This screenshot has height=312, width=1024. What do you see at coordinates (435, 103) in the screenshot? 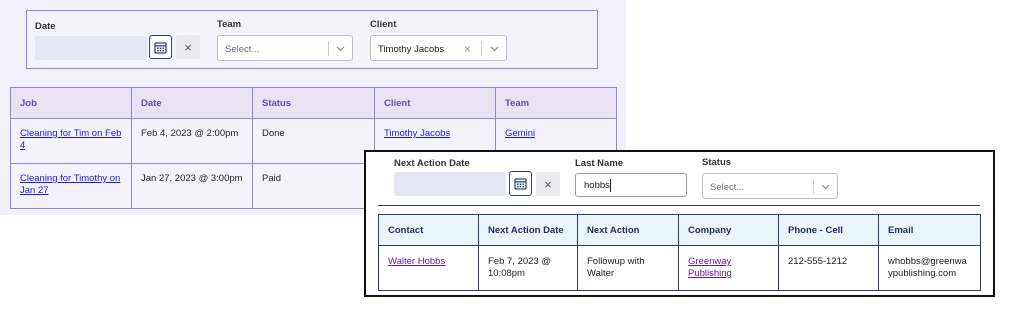
I see `column-header-client: Client` at bounding box center [435, 103].